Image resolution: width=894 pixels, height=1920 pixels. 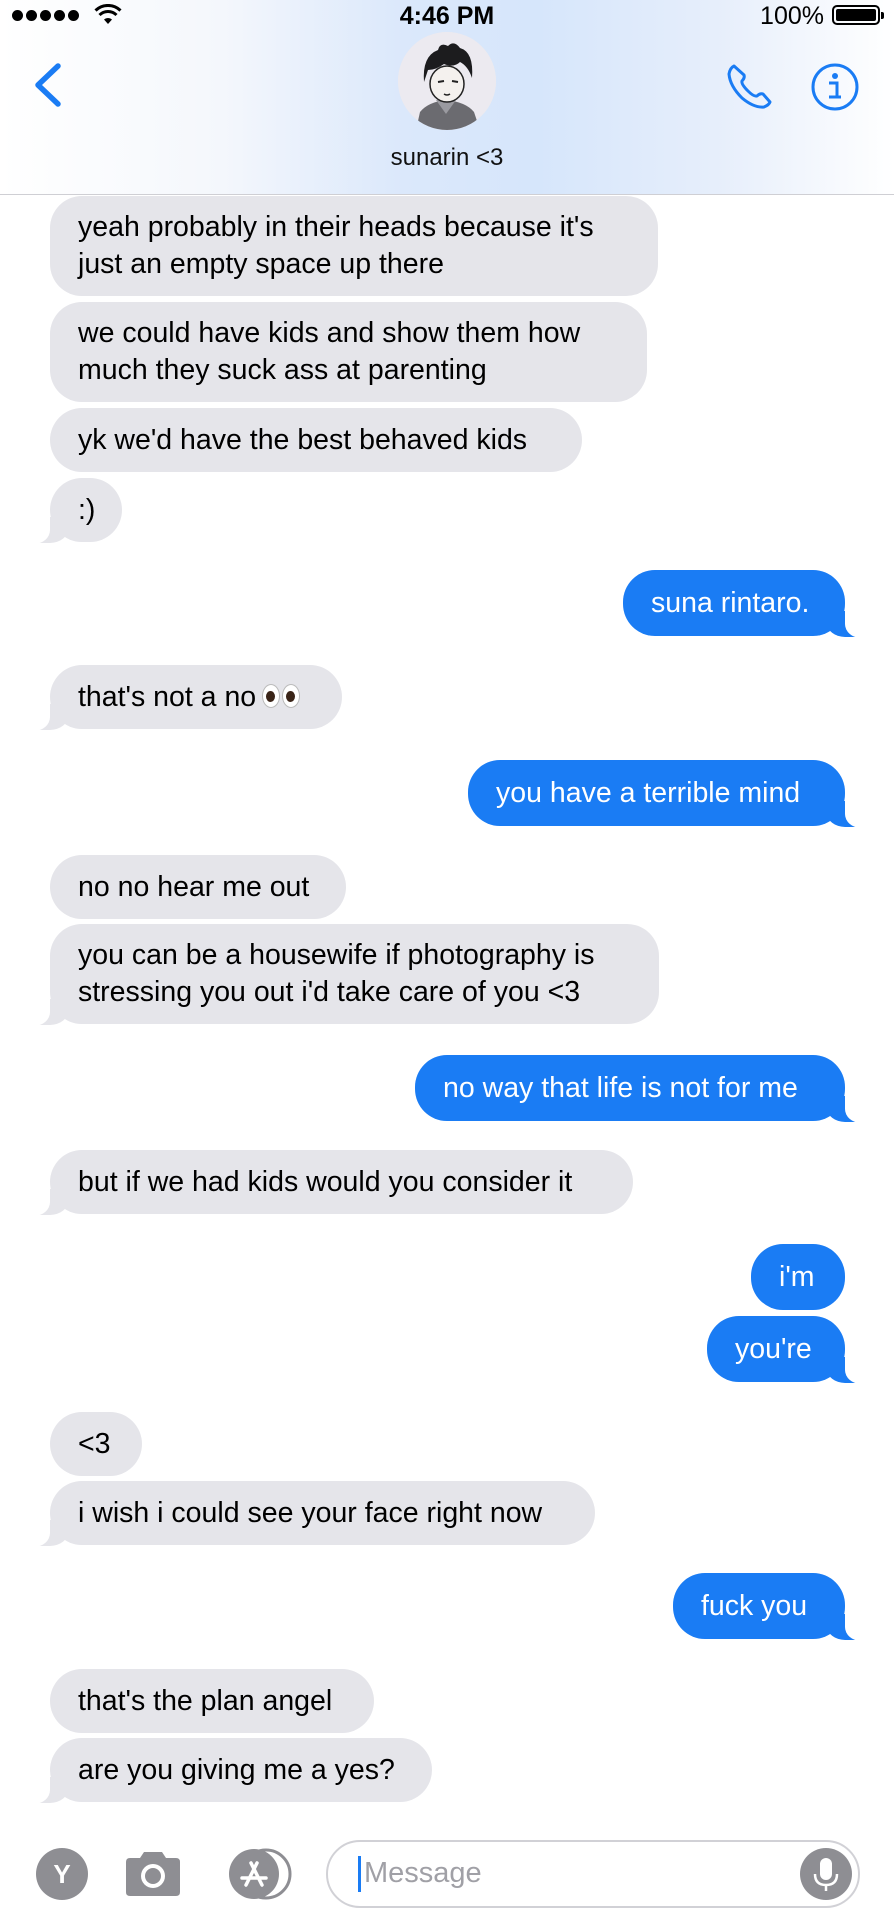 What do you see at coordinates (303, 439) in the screenshot?
I see `message-text: yk we'd have the best behaved kids` at bounding box center [303, 439].